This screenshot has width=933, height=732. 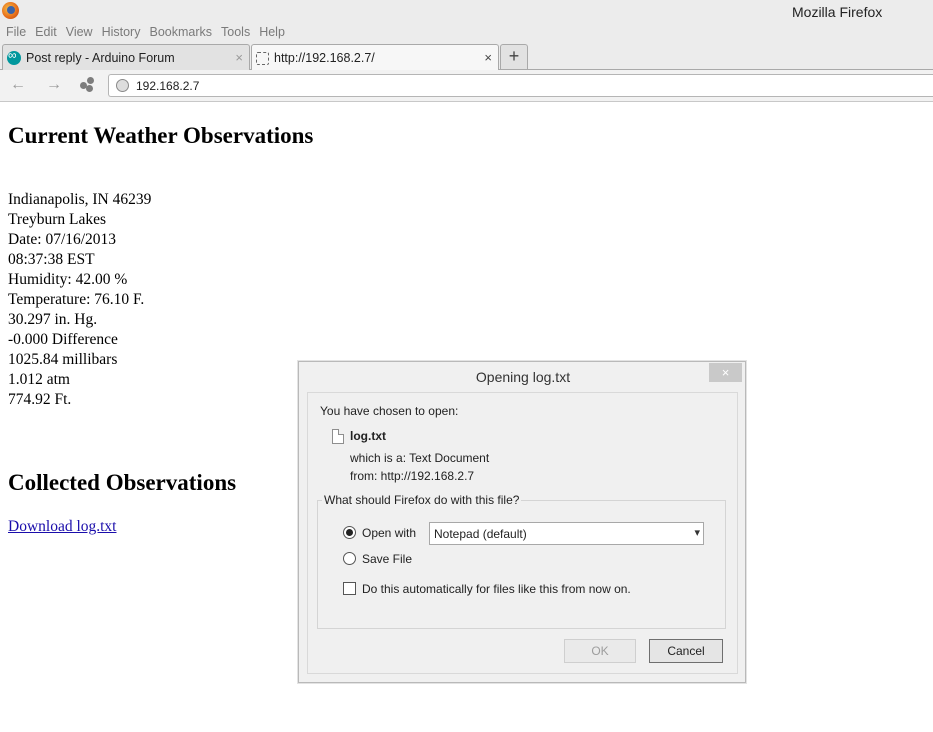 I want to click on observation-line: 774.92 Ft., so click(x=40, y=399).